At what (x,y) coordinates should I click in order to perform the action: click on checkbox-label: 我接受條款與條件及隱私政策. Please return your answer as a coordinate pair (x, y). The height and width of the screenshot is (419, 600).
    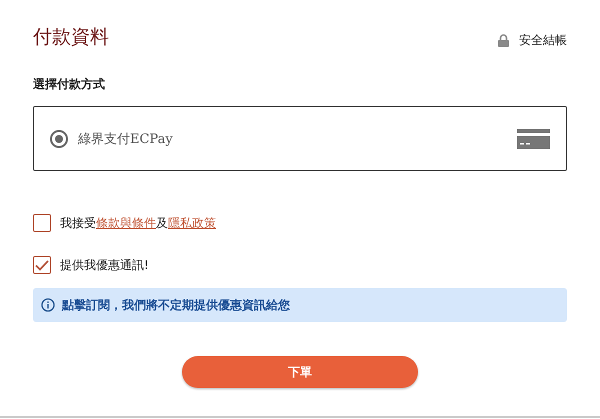
    Looking at the image, I should click on (138, 223).